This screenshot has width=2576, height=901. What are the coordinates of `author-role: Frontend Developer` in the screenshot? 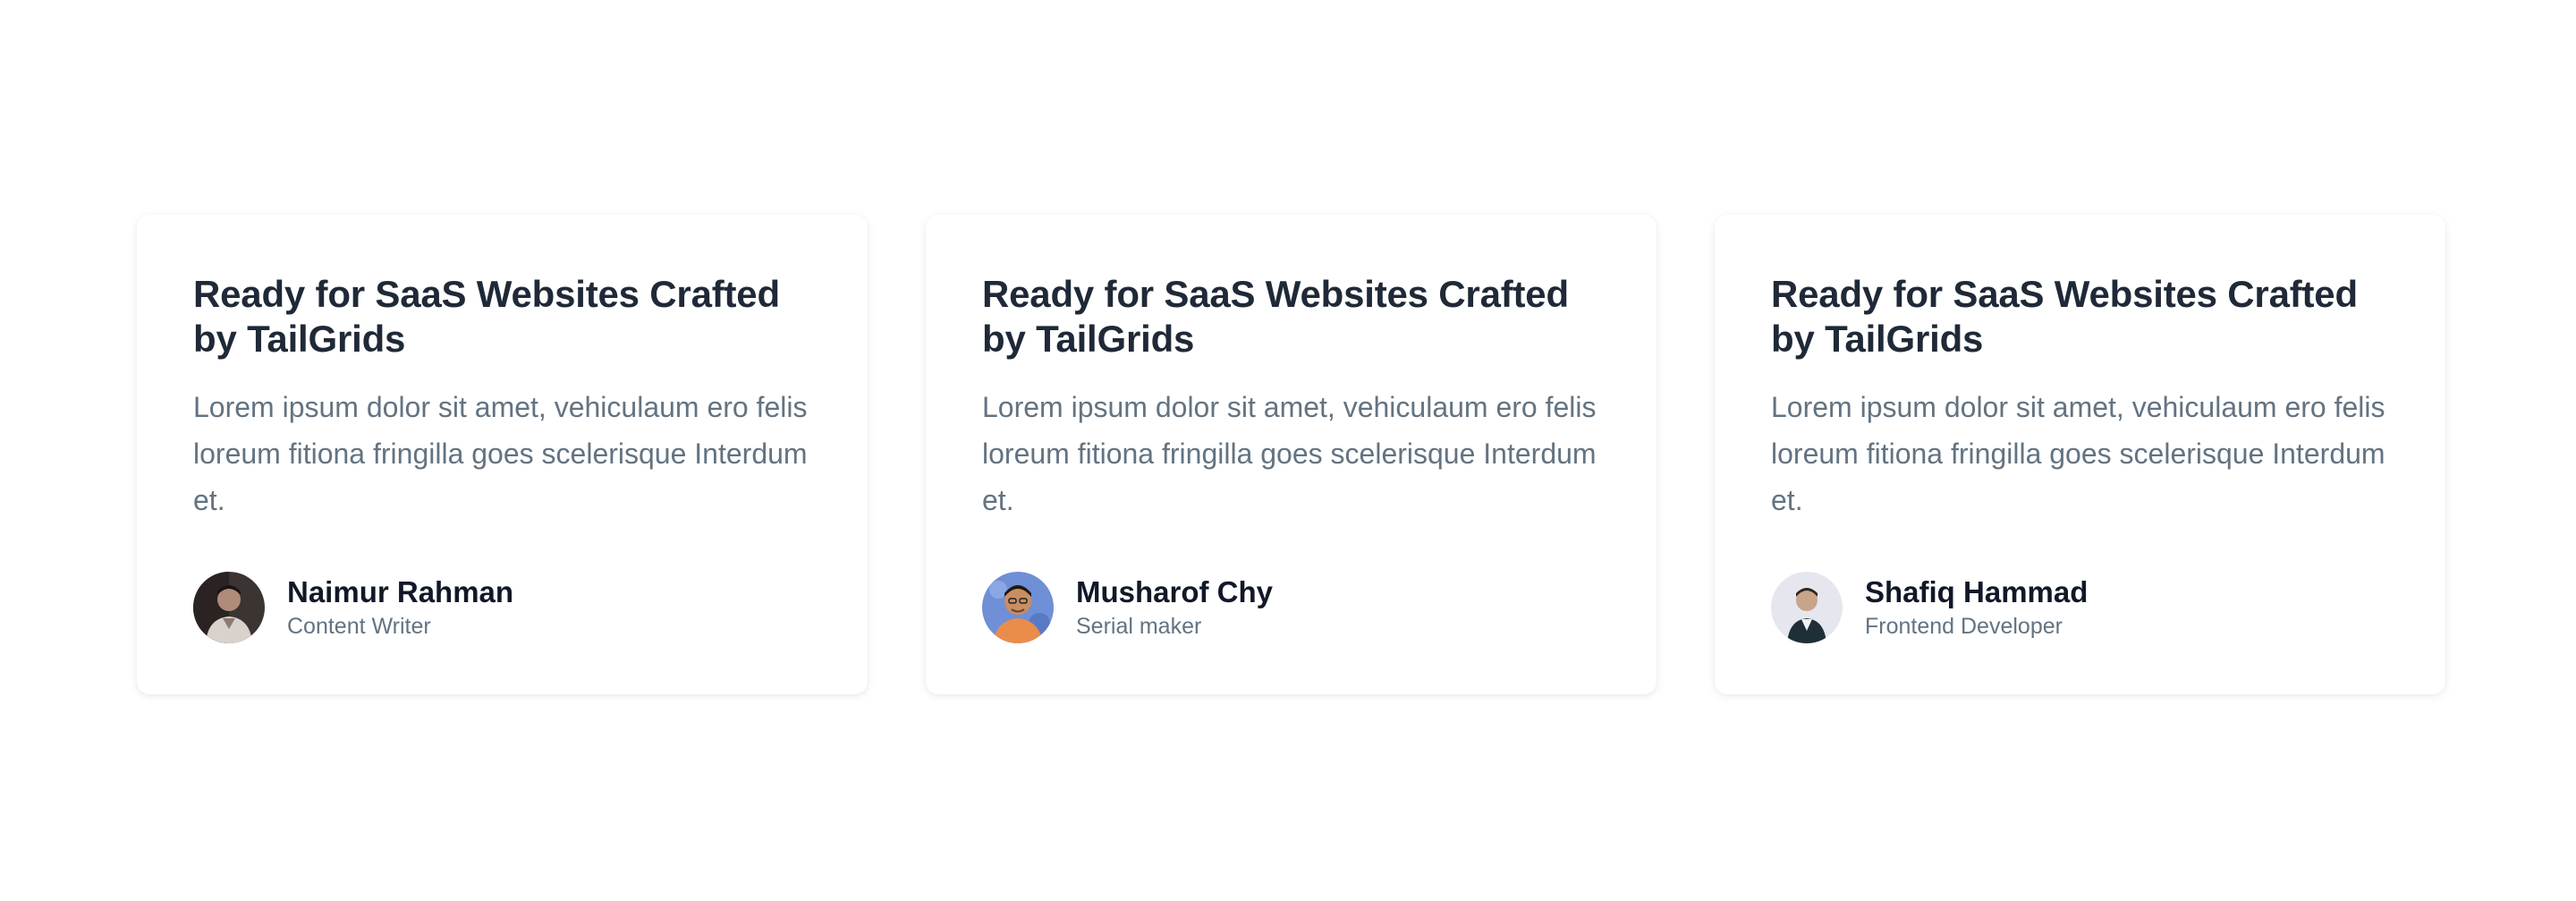 It's located at (1964, 626).